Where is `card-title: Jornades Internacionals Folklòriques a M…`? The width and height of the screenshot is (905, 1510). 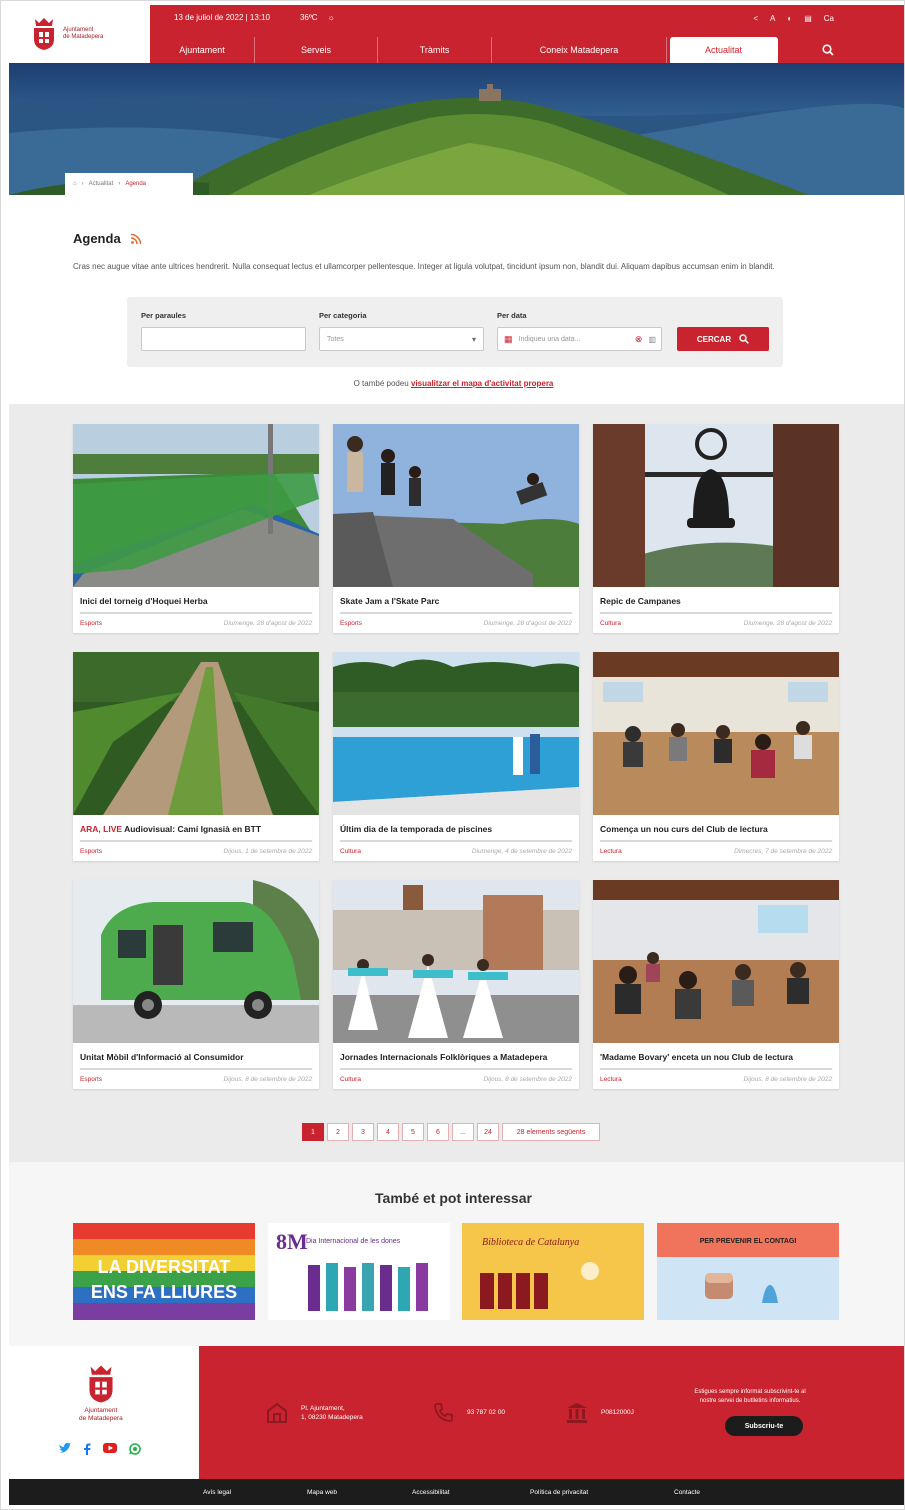
card-title: Jornades Internacionals Folklòriques a M… is located at coordinates (456, 1054).